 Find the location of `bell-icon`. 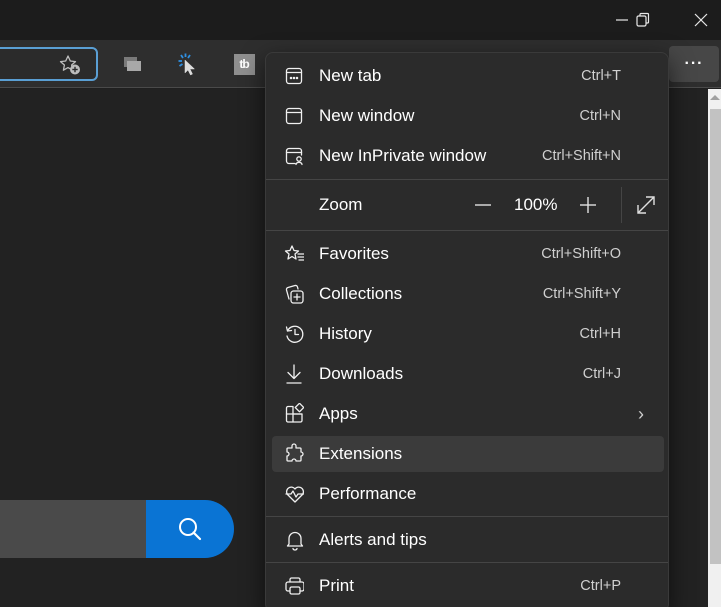

bell-icon is located at coordinates (294, 540).